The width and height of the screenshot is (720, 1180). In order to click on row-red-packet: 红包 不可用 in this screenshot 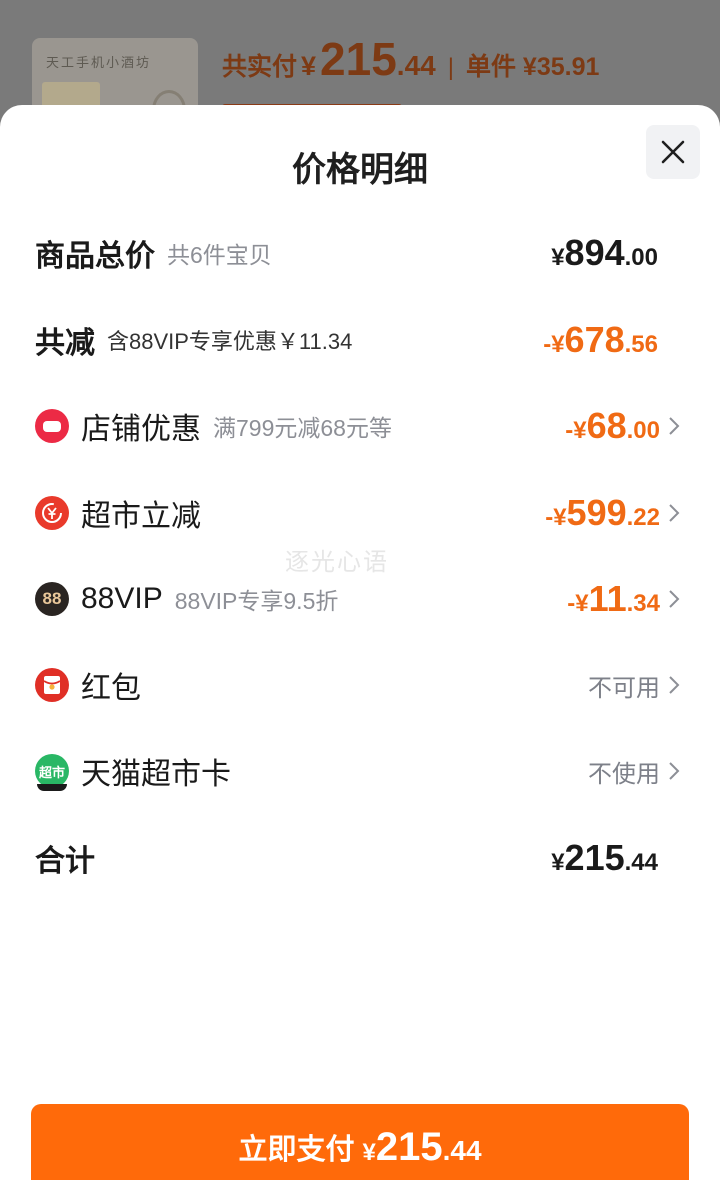, I will do `click(360, 685)`.